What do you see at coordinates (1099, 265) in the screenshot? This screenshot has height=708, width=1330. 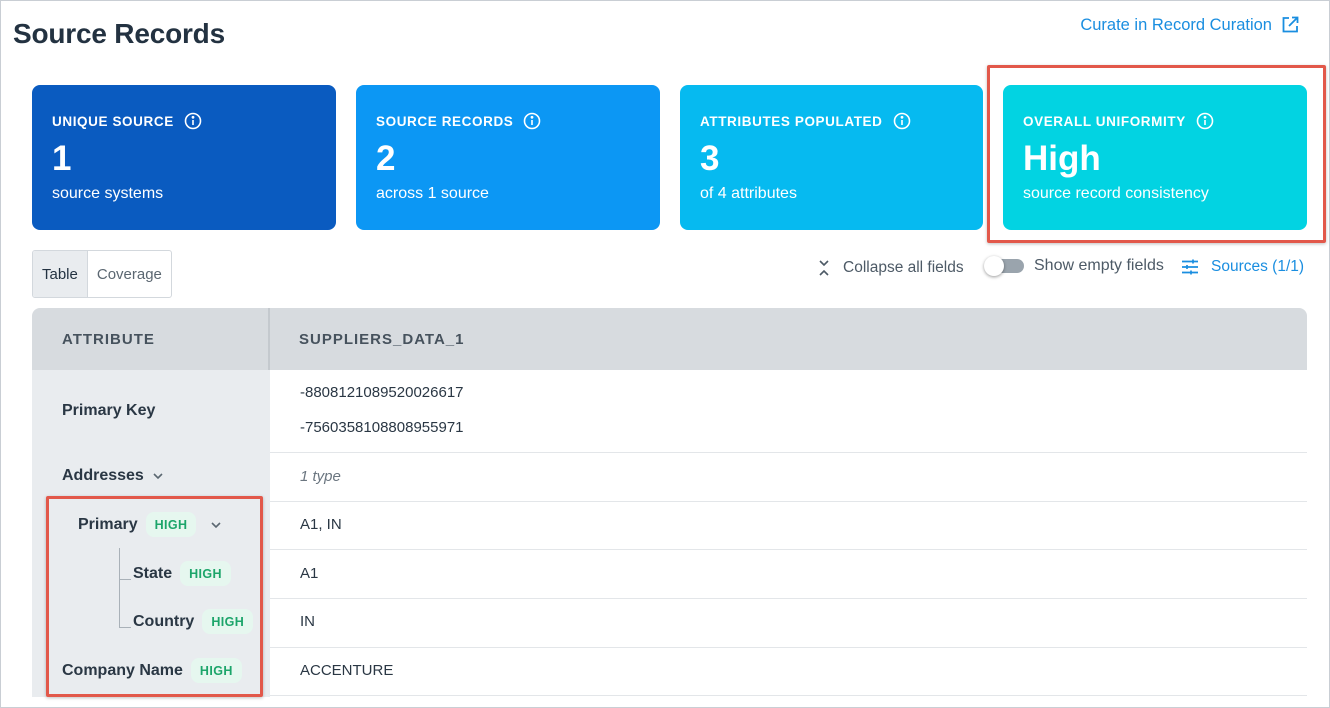 I see `show-empty-fields-label: Show empty fields` at bounding box center [1099, 265].